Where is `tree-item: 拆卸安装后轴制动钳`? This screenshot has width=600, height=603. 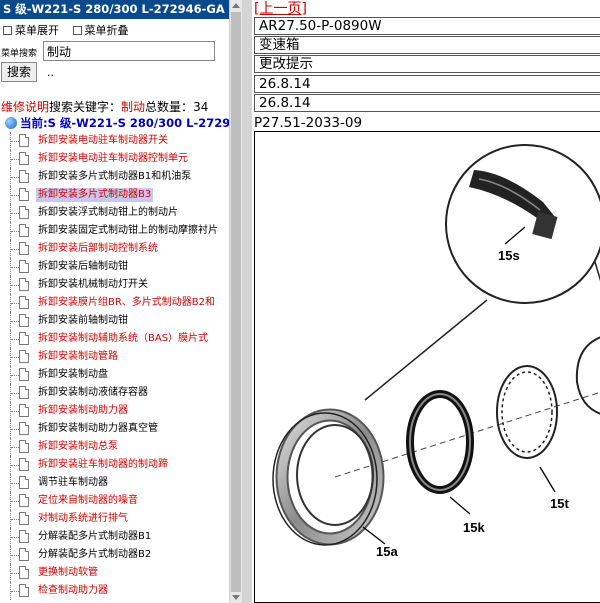 tree-item: 拆卸安装后轴制动钳 is located at coordinates (114, 267).